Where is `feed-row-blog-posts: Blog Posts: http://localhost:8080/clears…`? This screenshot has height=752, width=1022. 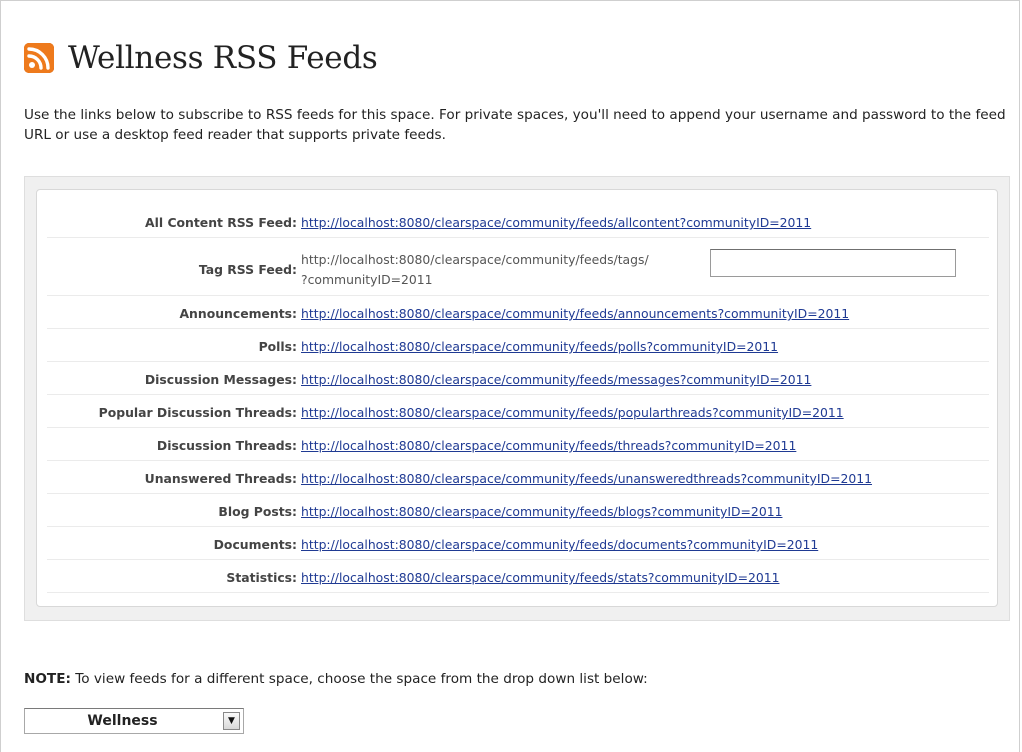 feed-row-blog-posts: Blog Posts: http://localhost:8080/clears… is located at coordinates (518, 510).